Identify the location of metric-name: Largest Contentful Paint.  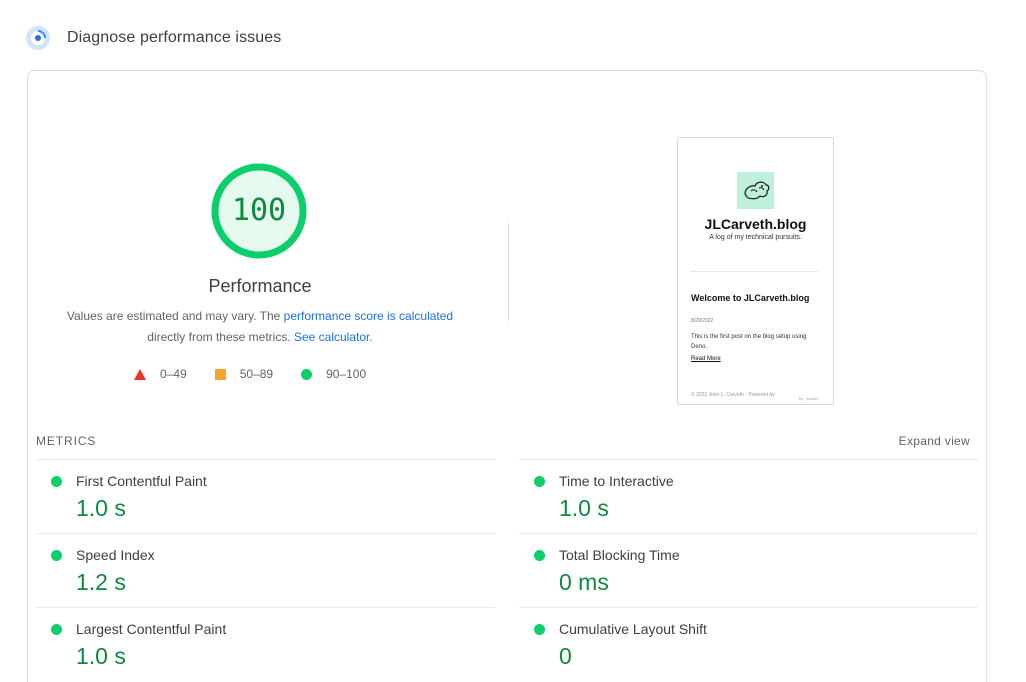
(151, 629).